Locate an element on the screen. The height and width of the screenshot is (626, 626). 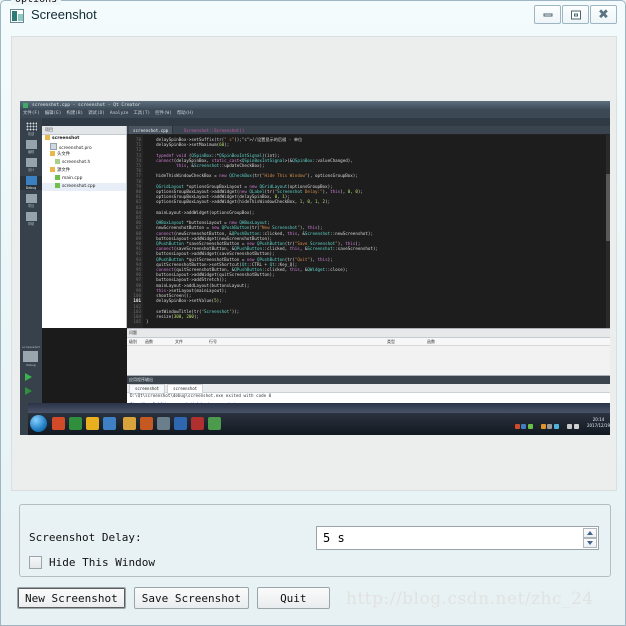
project-tree-header: 项目 is located at coordinates (84, 130).